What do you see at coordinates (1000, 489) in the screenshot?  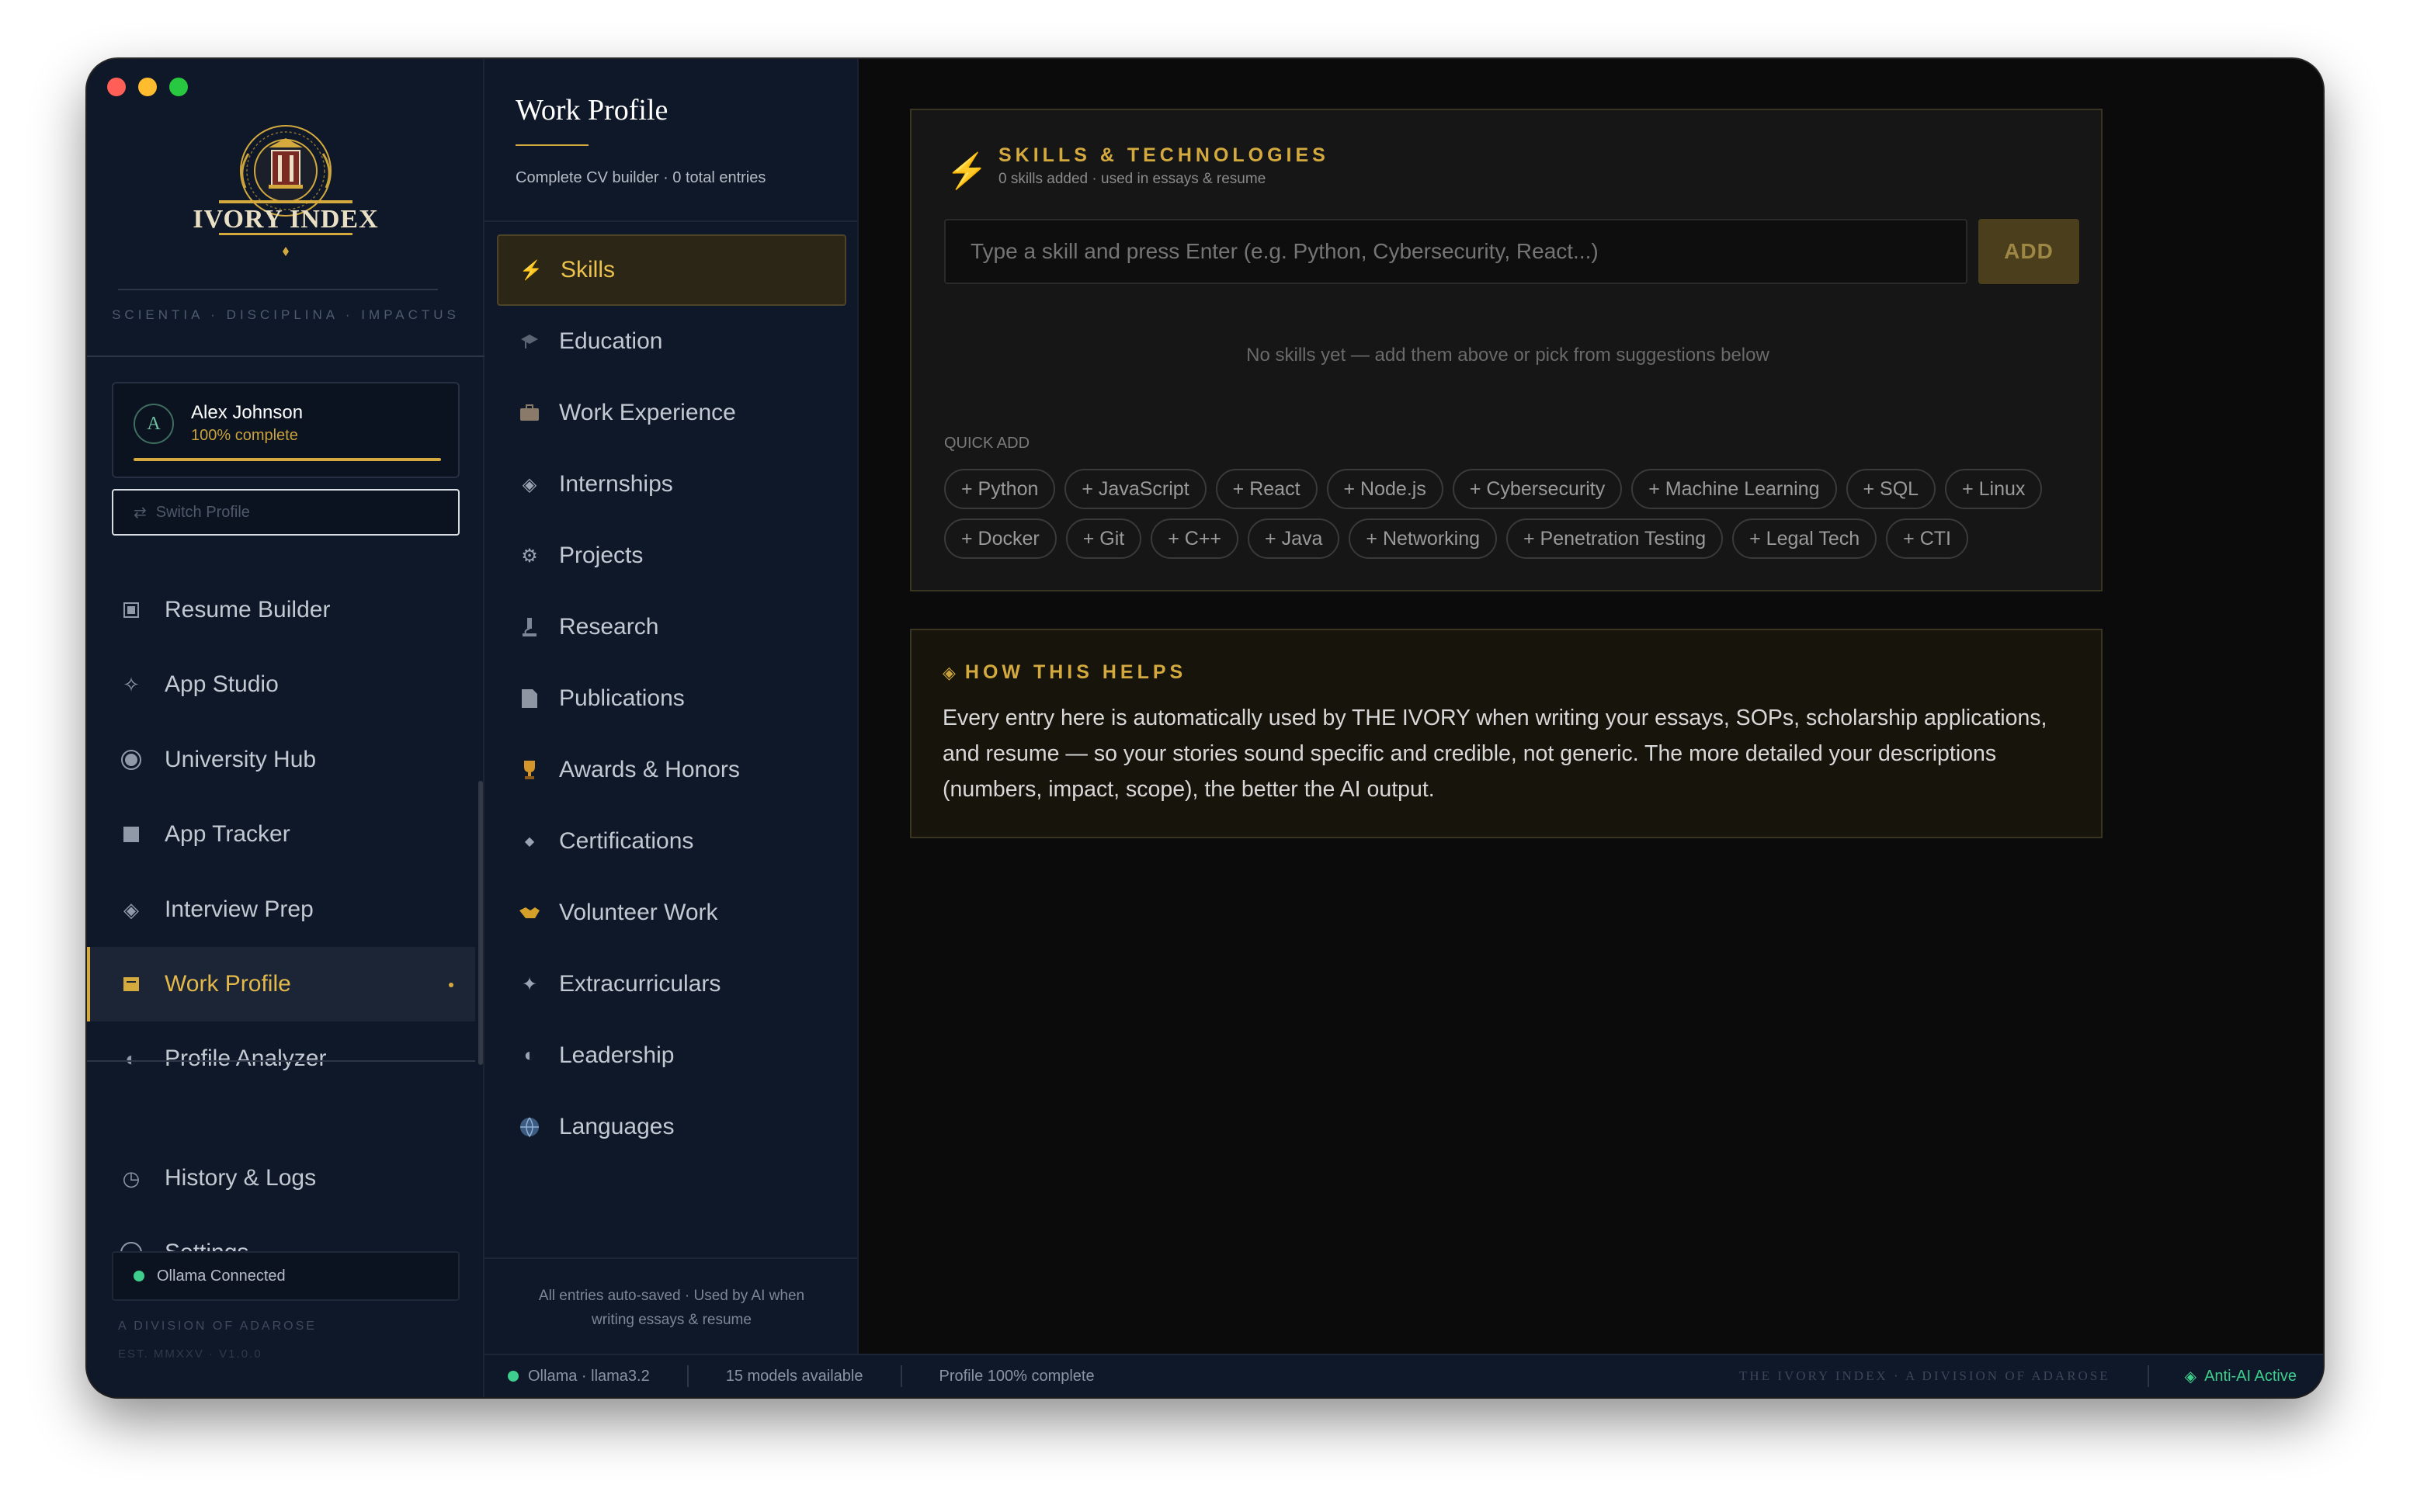 I see `quick-add-chip: + Python` at bounding box center [1000, 489].